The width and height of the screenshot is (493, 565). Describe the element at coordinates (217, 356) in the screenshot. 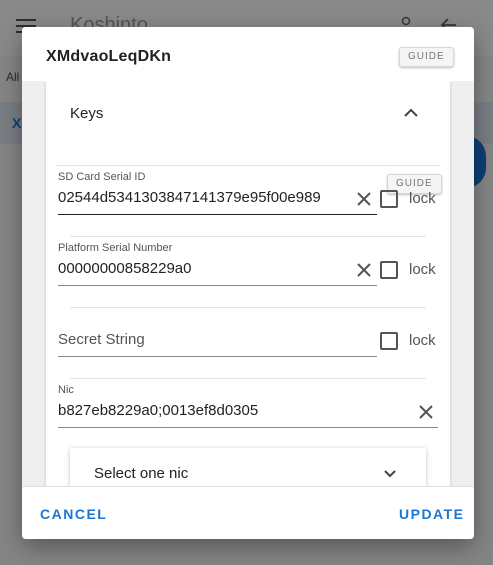

I see `secret-string-underline` at that location.